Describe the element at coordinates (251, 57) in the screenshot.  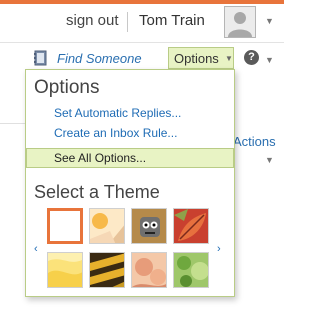
I see `help-icon: ?` at that location.